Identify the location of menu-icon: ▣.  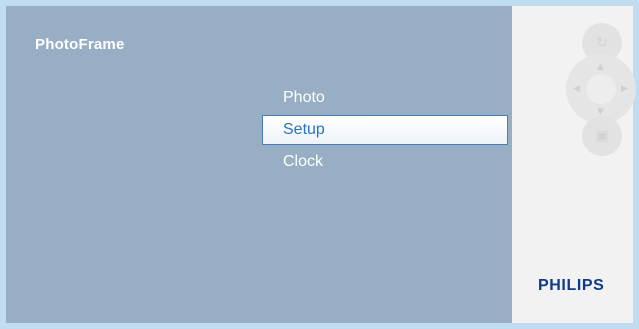
(602, 136).